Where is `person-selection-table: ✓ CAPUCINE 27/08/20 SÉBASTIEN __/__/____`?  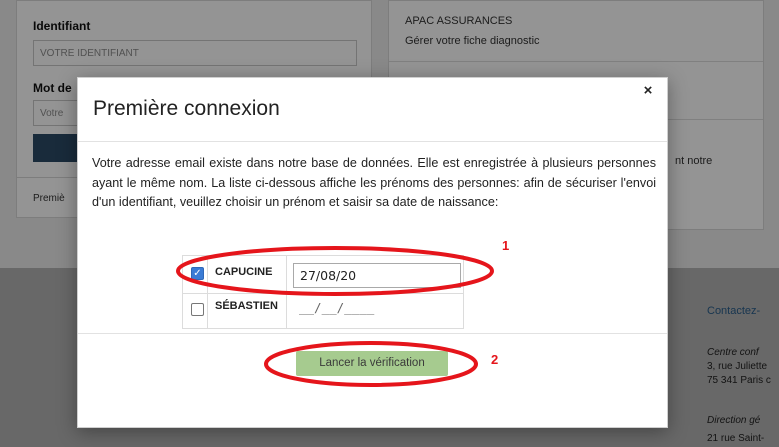
person-selection-table: ✓ CAPUCINE 27/08/20 SÉBASTIEN __/__/____ is located at coordinates (323, 292).